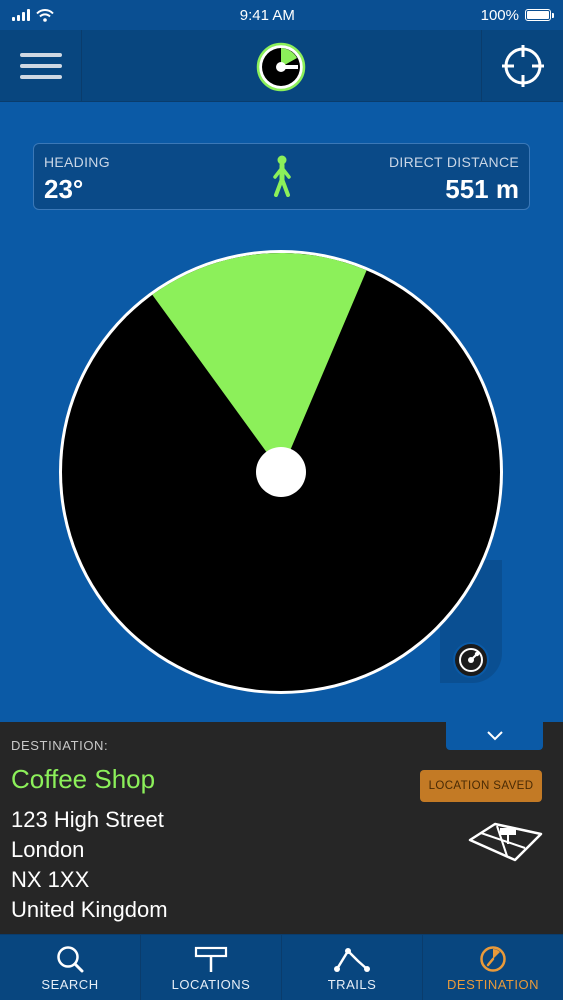  What do you see at coordinates (45, 15) in the screenshot?
I see `wifi-icon` at bounding box center [45, 15].